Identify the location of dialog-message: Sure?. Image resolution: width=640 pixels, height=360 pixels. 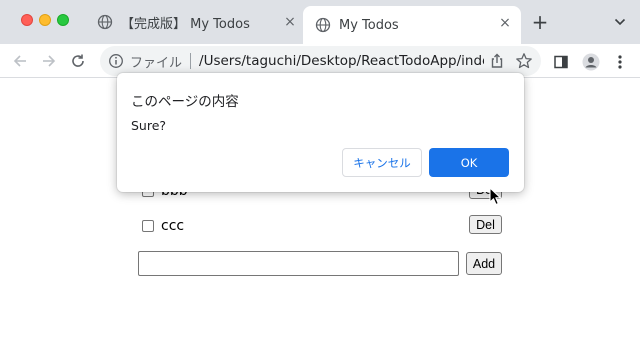
(149, 125).